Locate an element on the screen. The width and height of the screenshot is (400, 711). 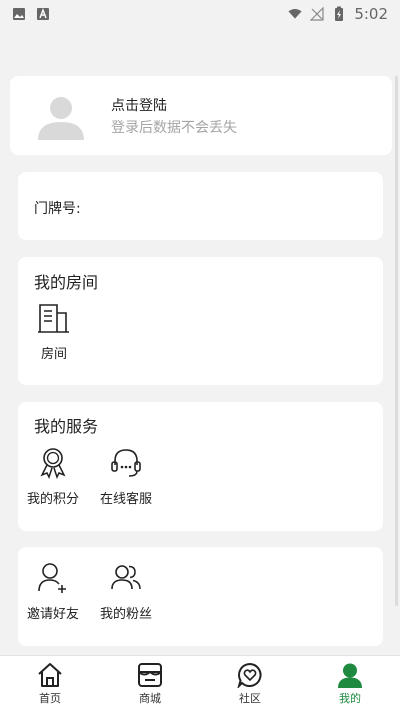
friends-card: 邀请好友 我的粉丝 is located at coordinates (200, 596).